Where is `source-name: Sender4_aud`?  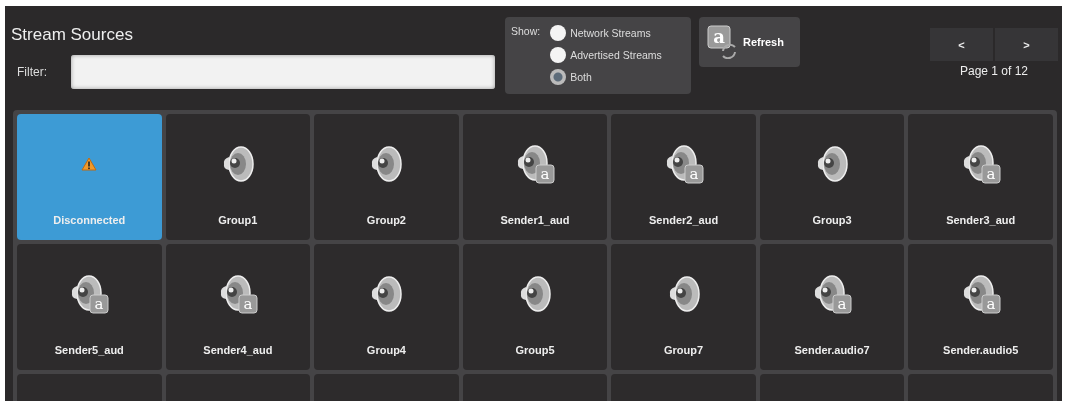
source-name: Sender4_aud is located at coordinates (238, 350).